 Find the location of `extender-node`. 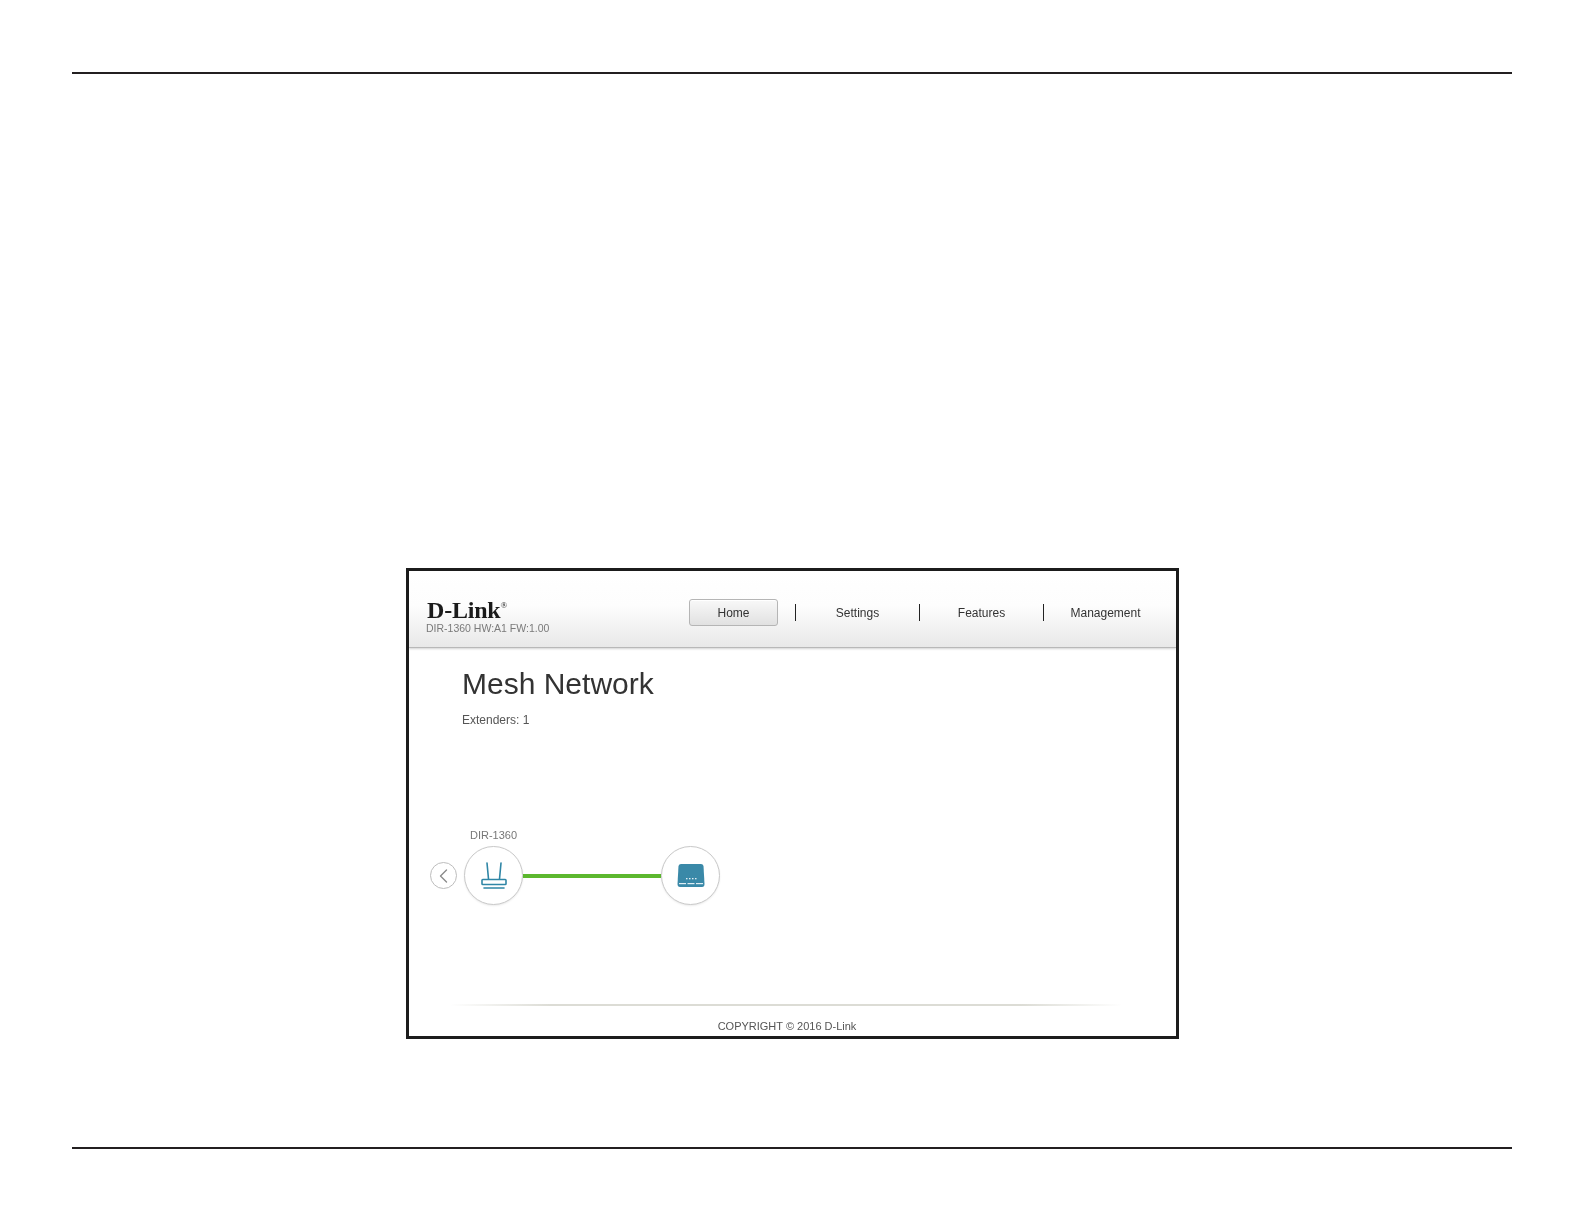

extender-node is located at coordinates (690, 875).